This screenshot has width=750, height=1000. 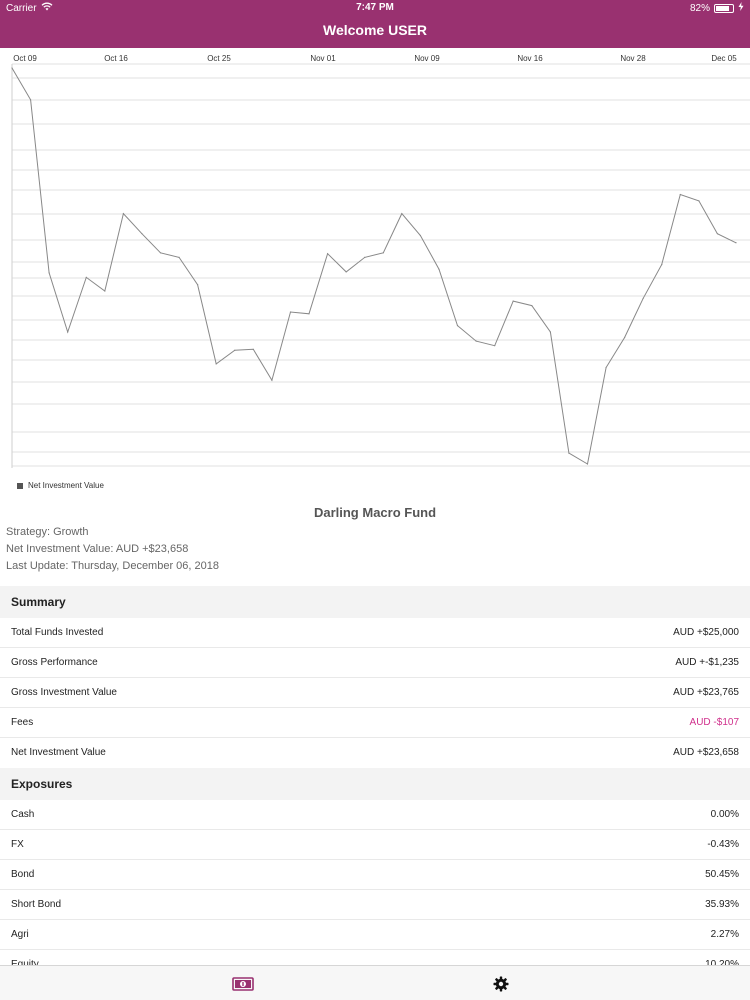 What do you see at coordinates (699, 8) in the screenshot?
I see `battery-percent: 82%` at bounding box center [699, 8].